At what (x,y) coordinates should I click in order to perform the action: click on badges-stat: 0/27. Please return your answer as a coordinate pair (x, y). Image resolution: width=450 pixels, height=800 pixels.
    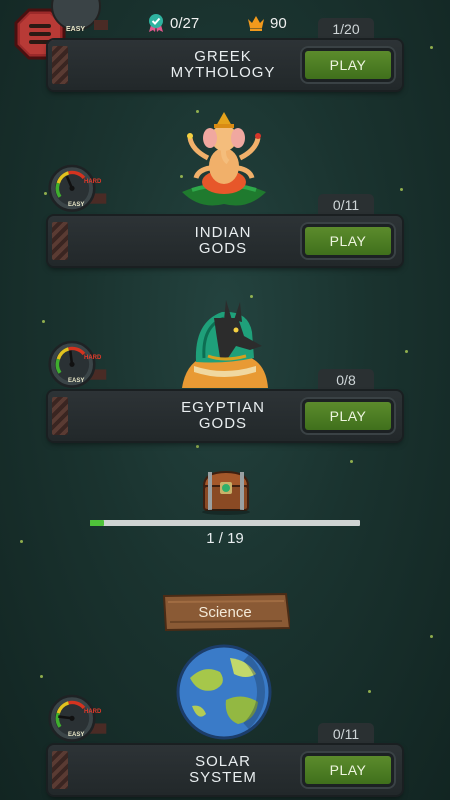
    Looking at the image, I should click on (172, 23).